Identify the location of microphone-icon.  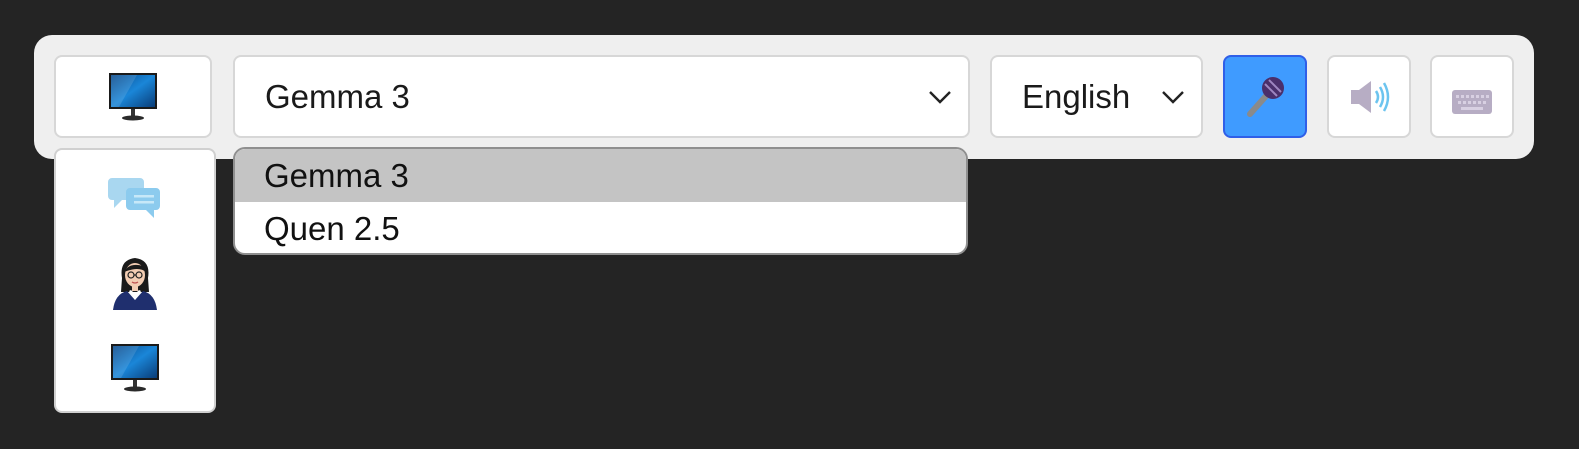
(1265, 96).